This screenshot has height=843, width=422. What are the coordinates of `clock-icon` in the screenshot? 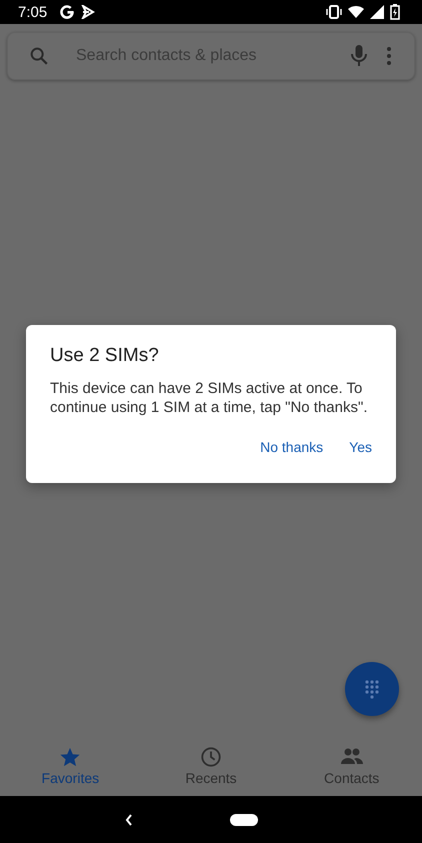 It's located at (211, 757).